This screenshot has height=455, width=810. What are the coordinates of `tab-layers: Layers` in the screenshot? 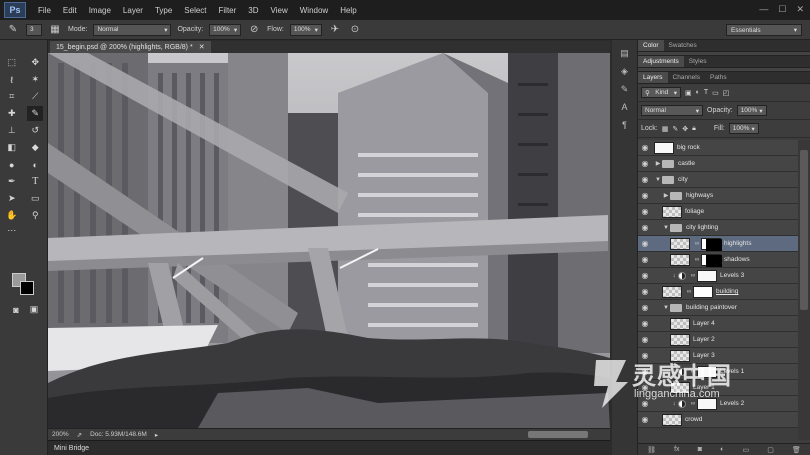 It's located at (653, 77).